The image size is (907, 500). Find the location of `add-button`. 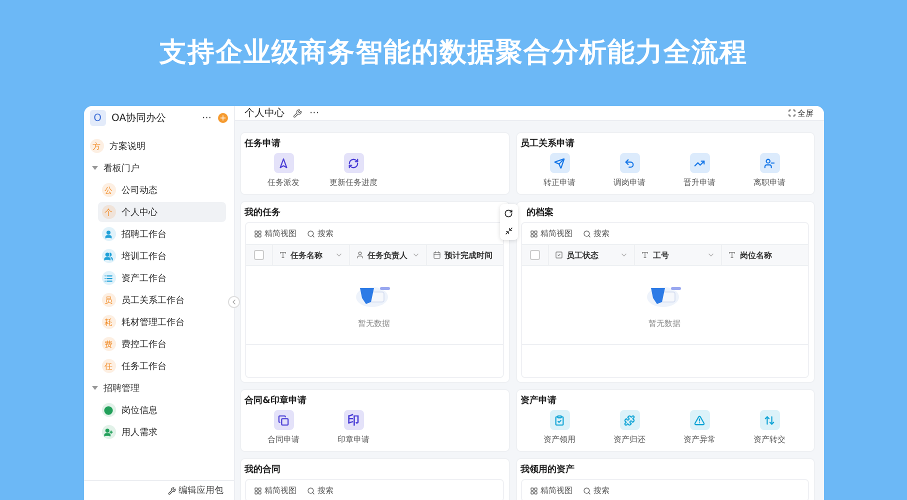

add-button is located at coordinates (223, 118).